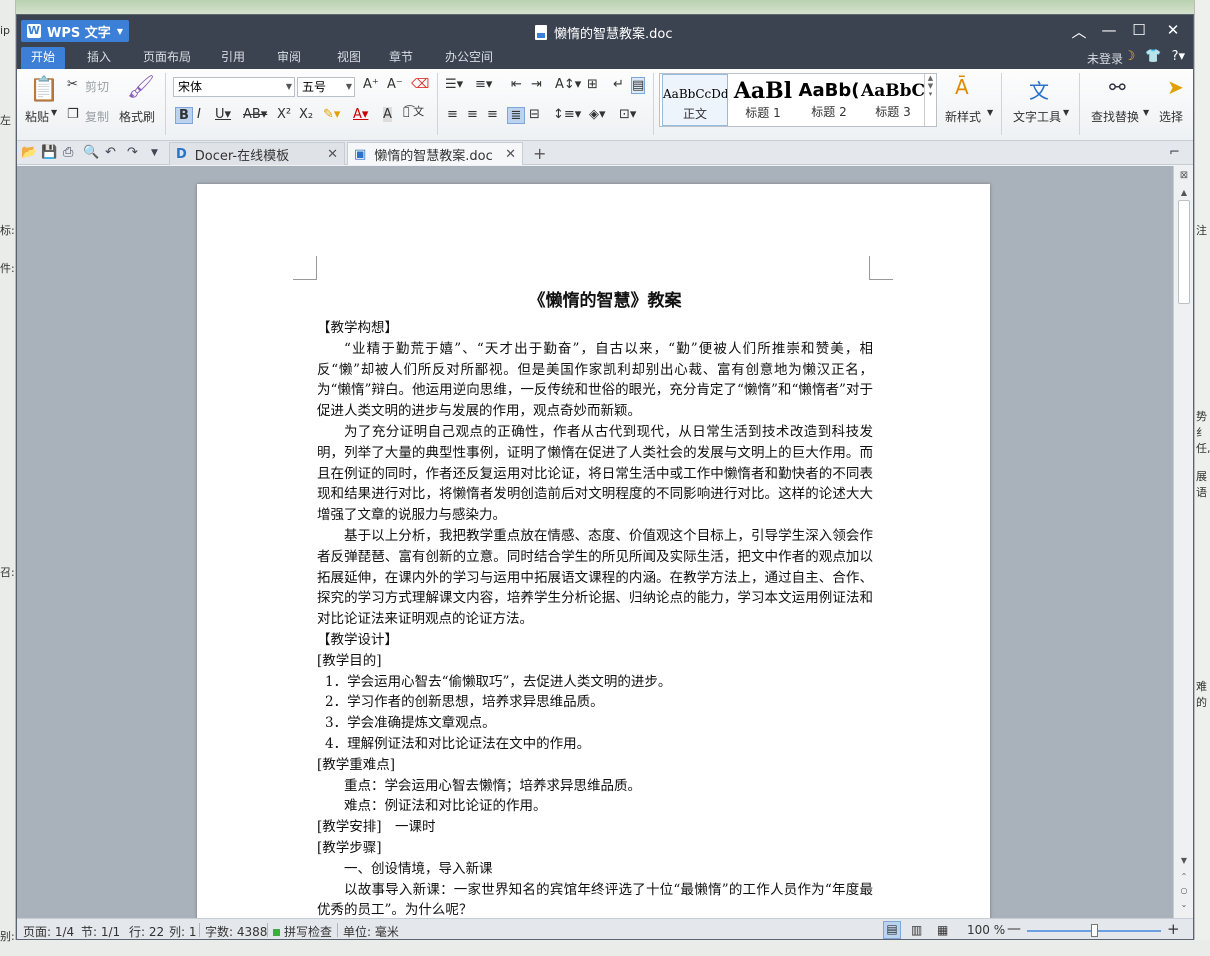 The width and height of the screenshot is (1210, 956). Describe the element at coordinates (516, 84) in the screenshot. I see `decrease-indent-icon: ⇤` at that location.